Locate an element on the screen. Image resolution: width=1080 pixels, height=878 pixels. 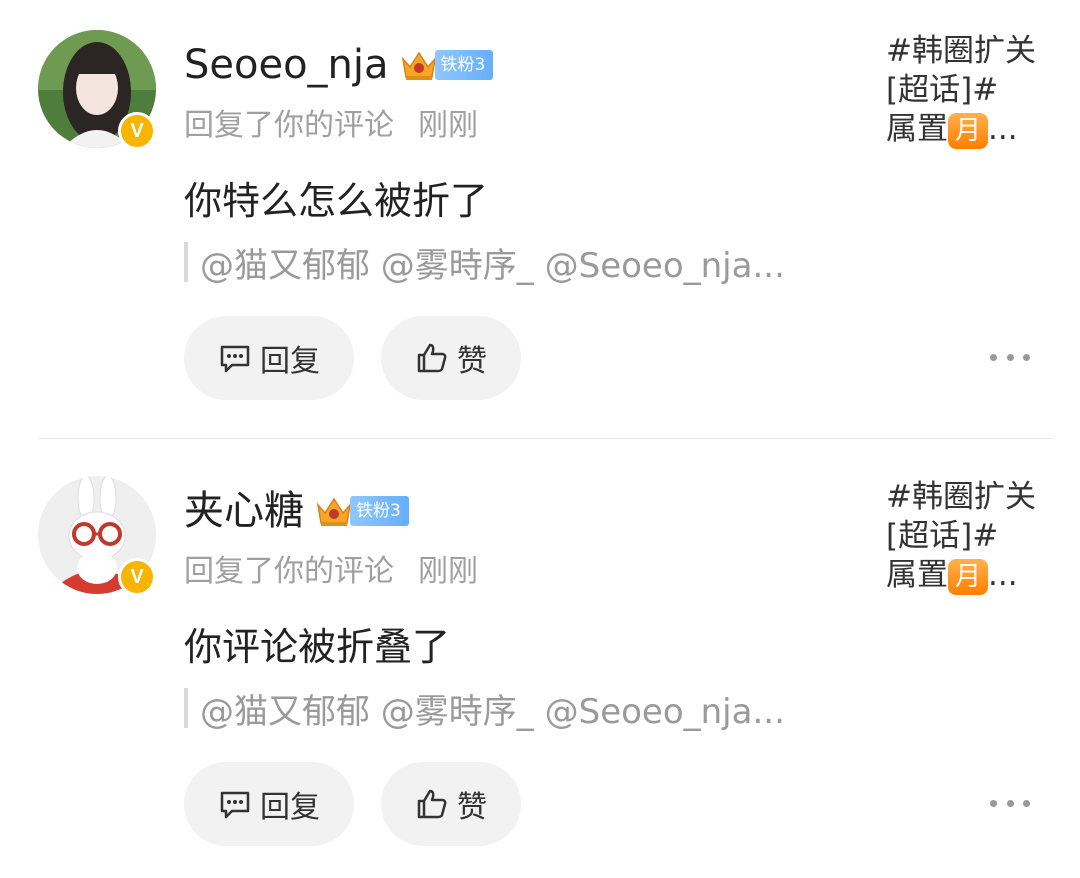
comment-text: 你评论被折叠了 is located at coordinates (317, 643).